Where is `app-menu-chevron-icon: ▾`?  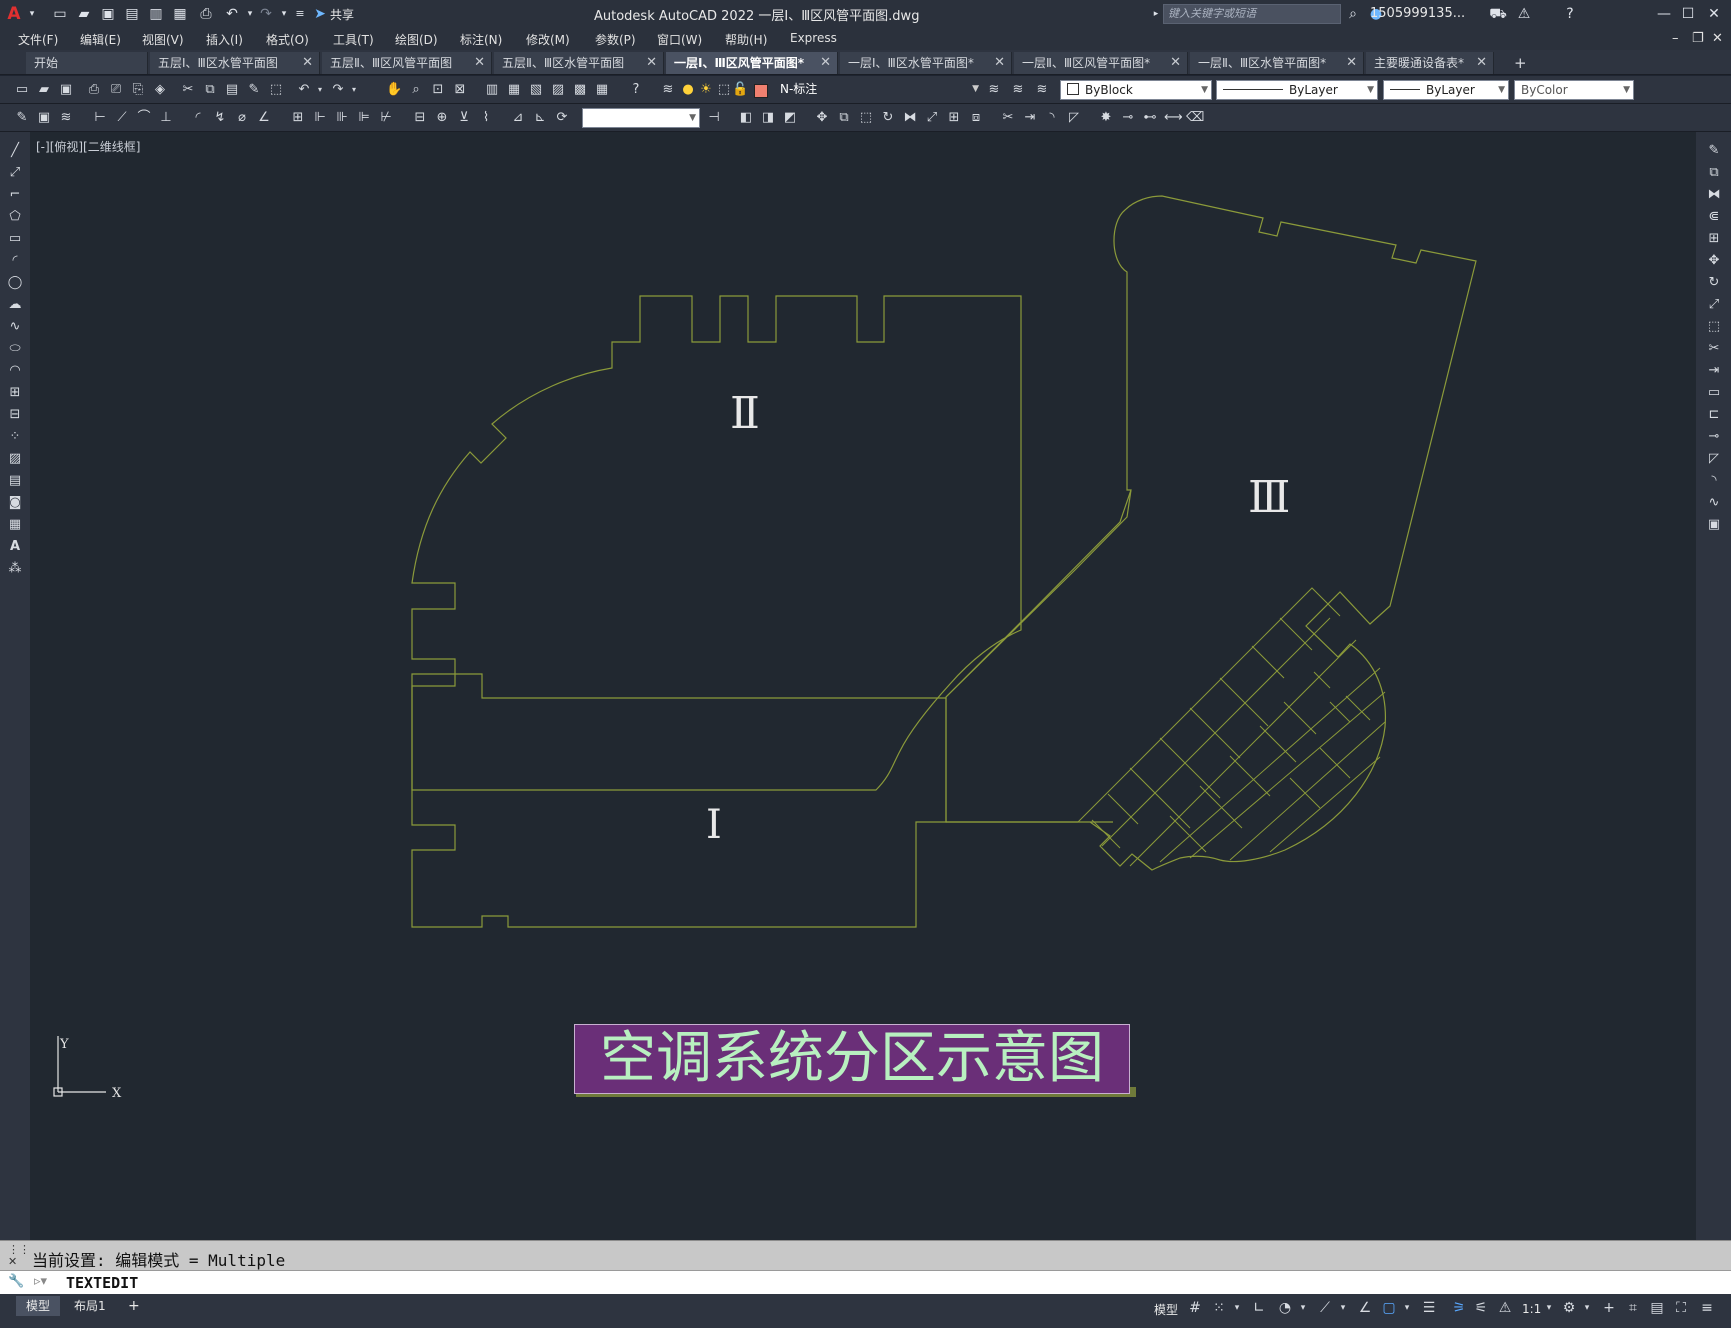
app-menu-chevron-icon: ▾ is located at coordinates (32, 14).